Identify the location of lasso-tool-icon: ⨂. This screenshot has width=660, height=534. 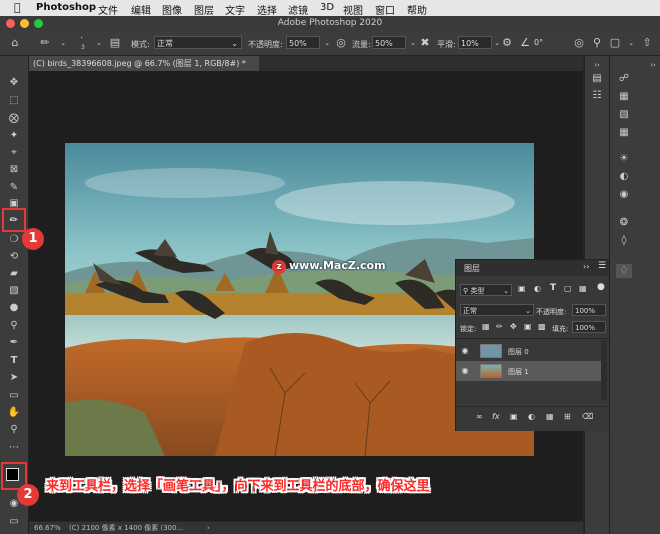
(14, 118).